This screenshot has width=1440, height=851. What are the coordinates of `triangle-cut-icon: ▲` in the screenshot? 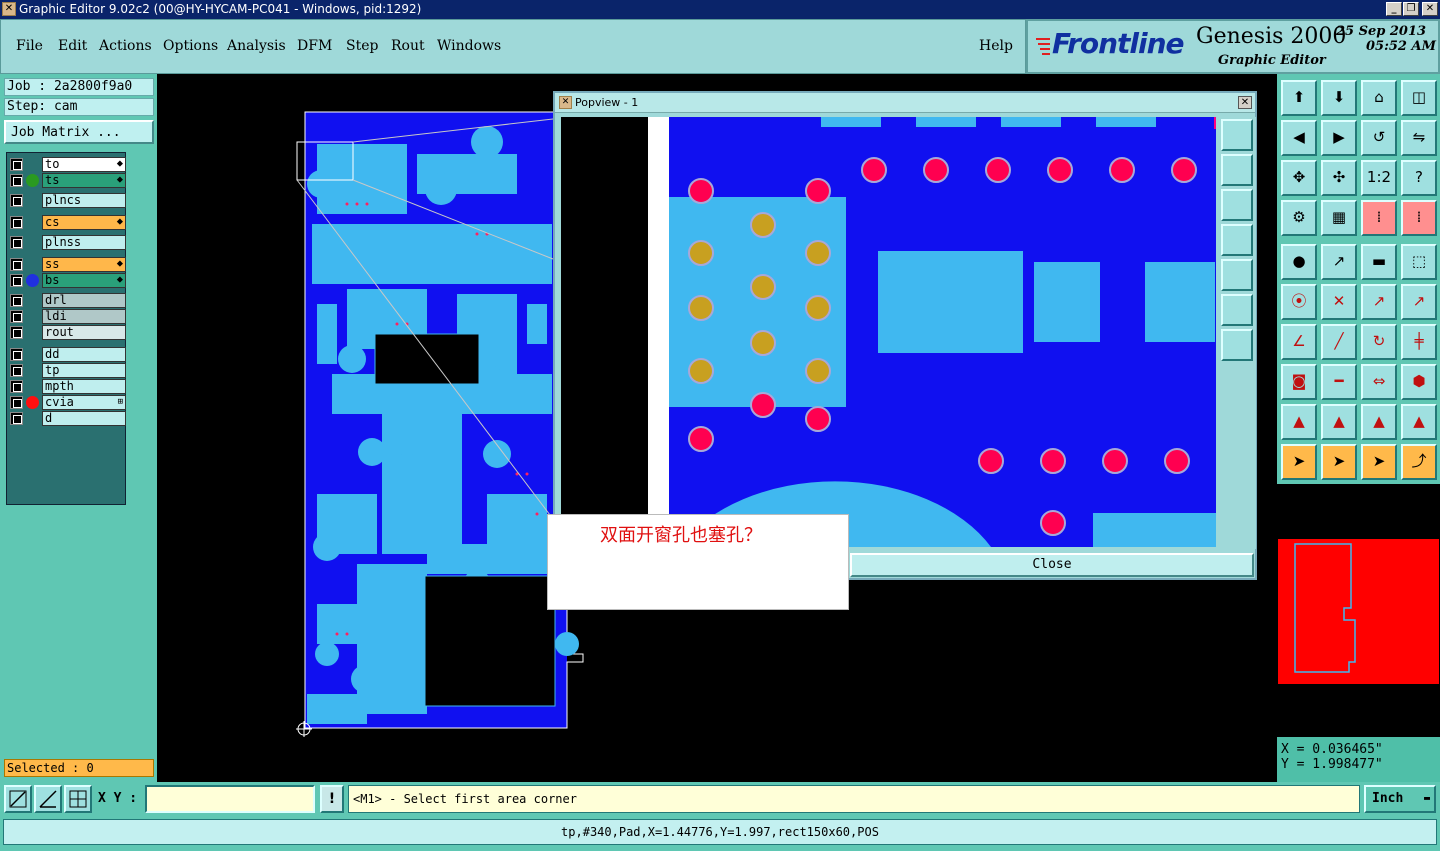 It's located at (1419, 422).